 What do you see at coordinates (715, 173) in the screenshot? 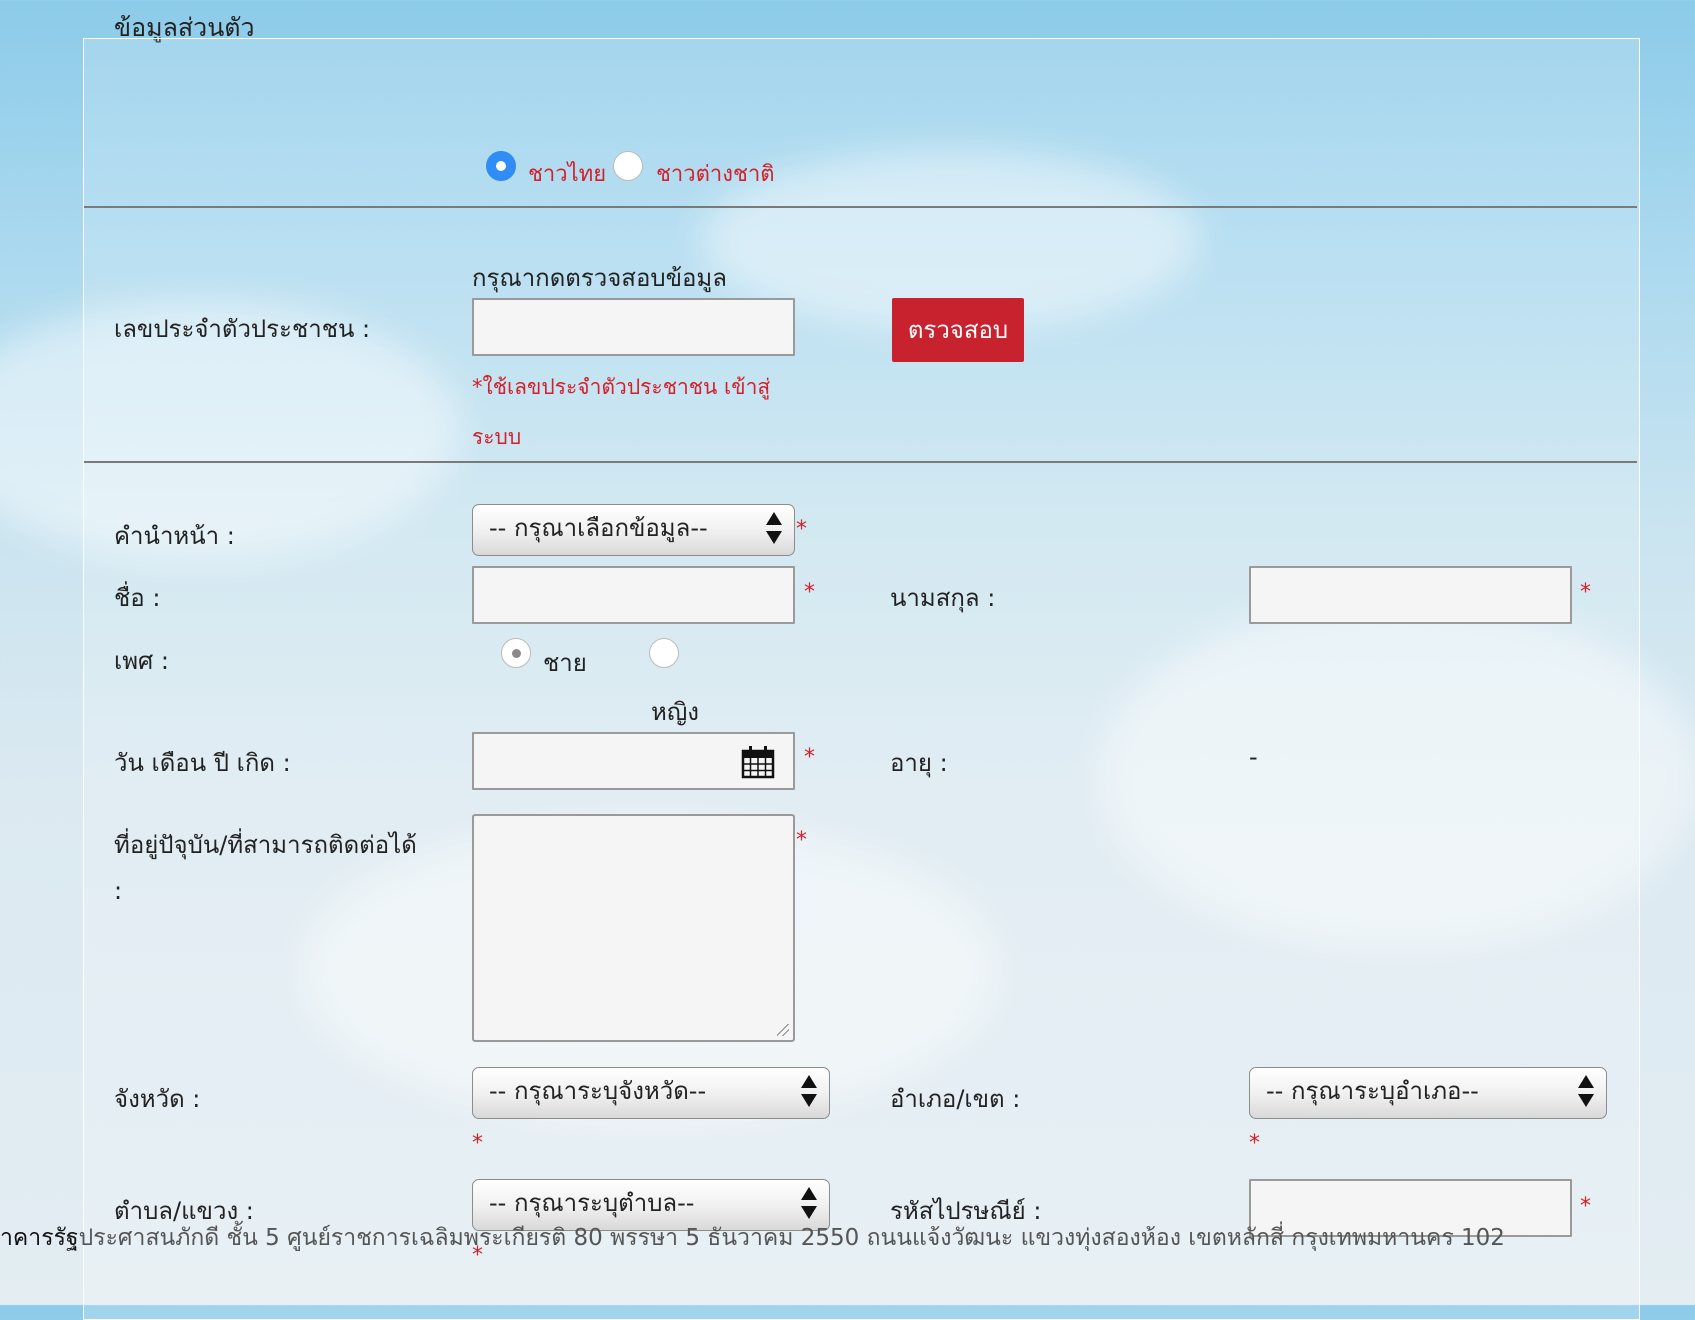
I see `radio-foreign-label: ชาวต่างชาติ` at bounding box center [715, 173].